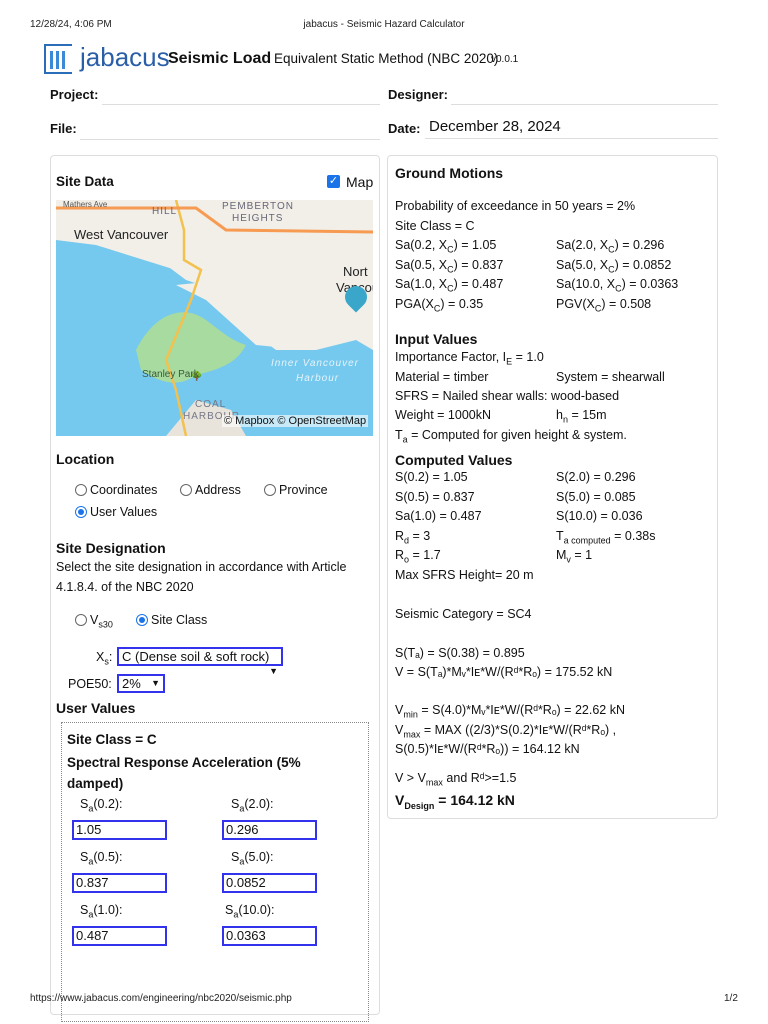 The image size is (768, 1024). Describe the element at coordinates (487, 749) in the screenshot. I see `vmax-formula-2: S(0.5)*Iᴇ*W/(Rᵈ*Rₒ)) = 164.12 kN` at that location.